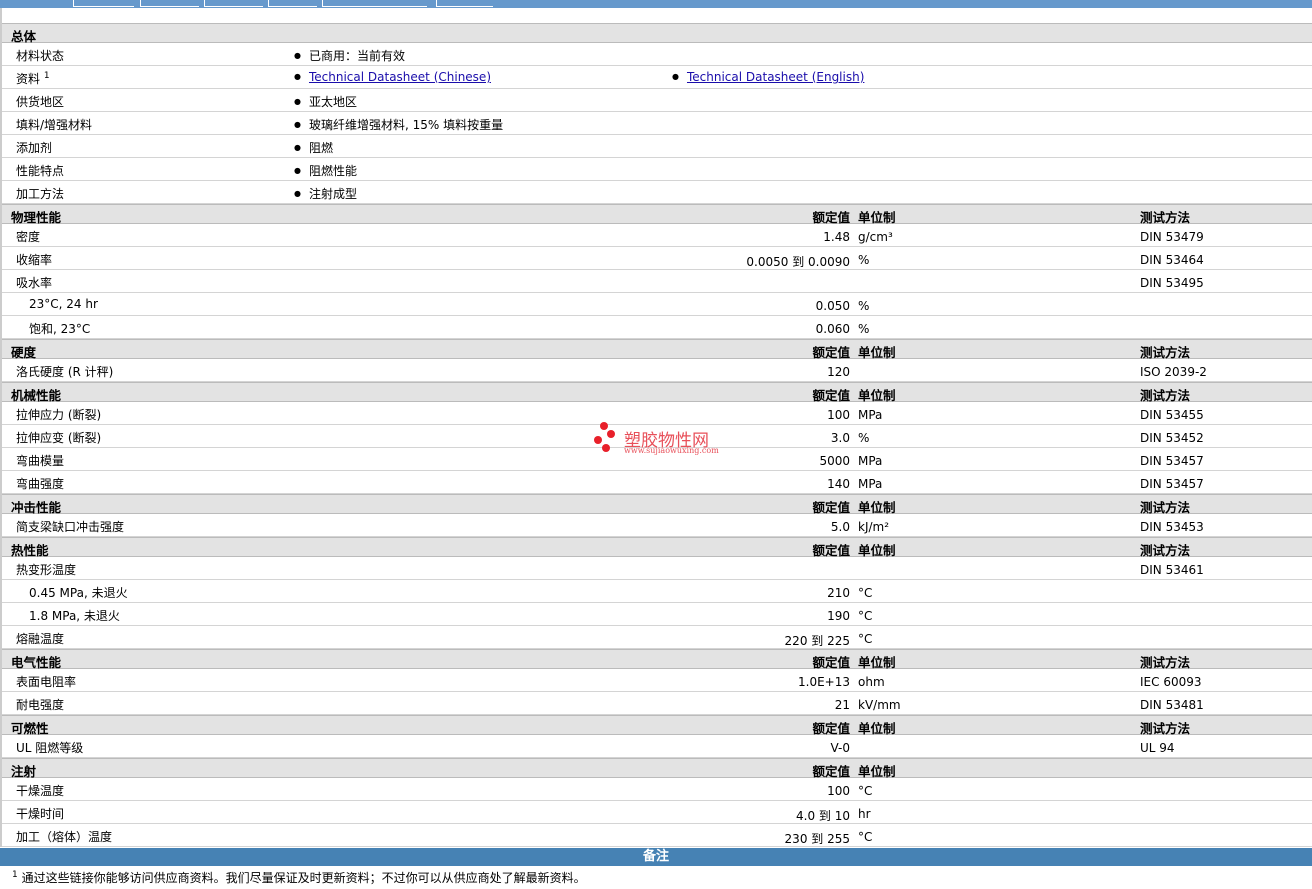 This screenshot has height=889, width=1312. Describe the element at coordinates (398, 124) in the screenshot. I see `property-value: 玻璃纤维增强材料, 15% 填料按重量` at that location.